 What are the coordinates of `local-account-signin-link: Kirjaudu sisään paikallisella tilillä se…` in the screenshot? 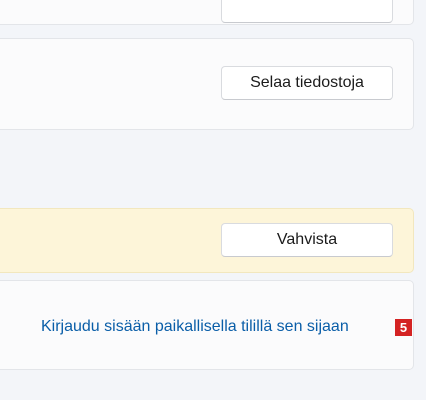 It's located at (195, 327).